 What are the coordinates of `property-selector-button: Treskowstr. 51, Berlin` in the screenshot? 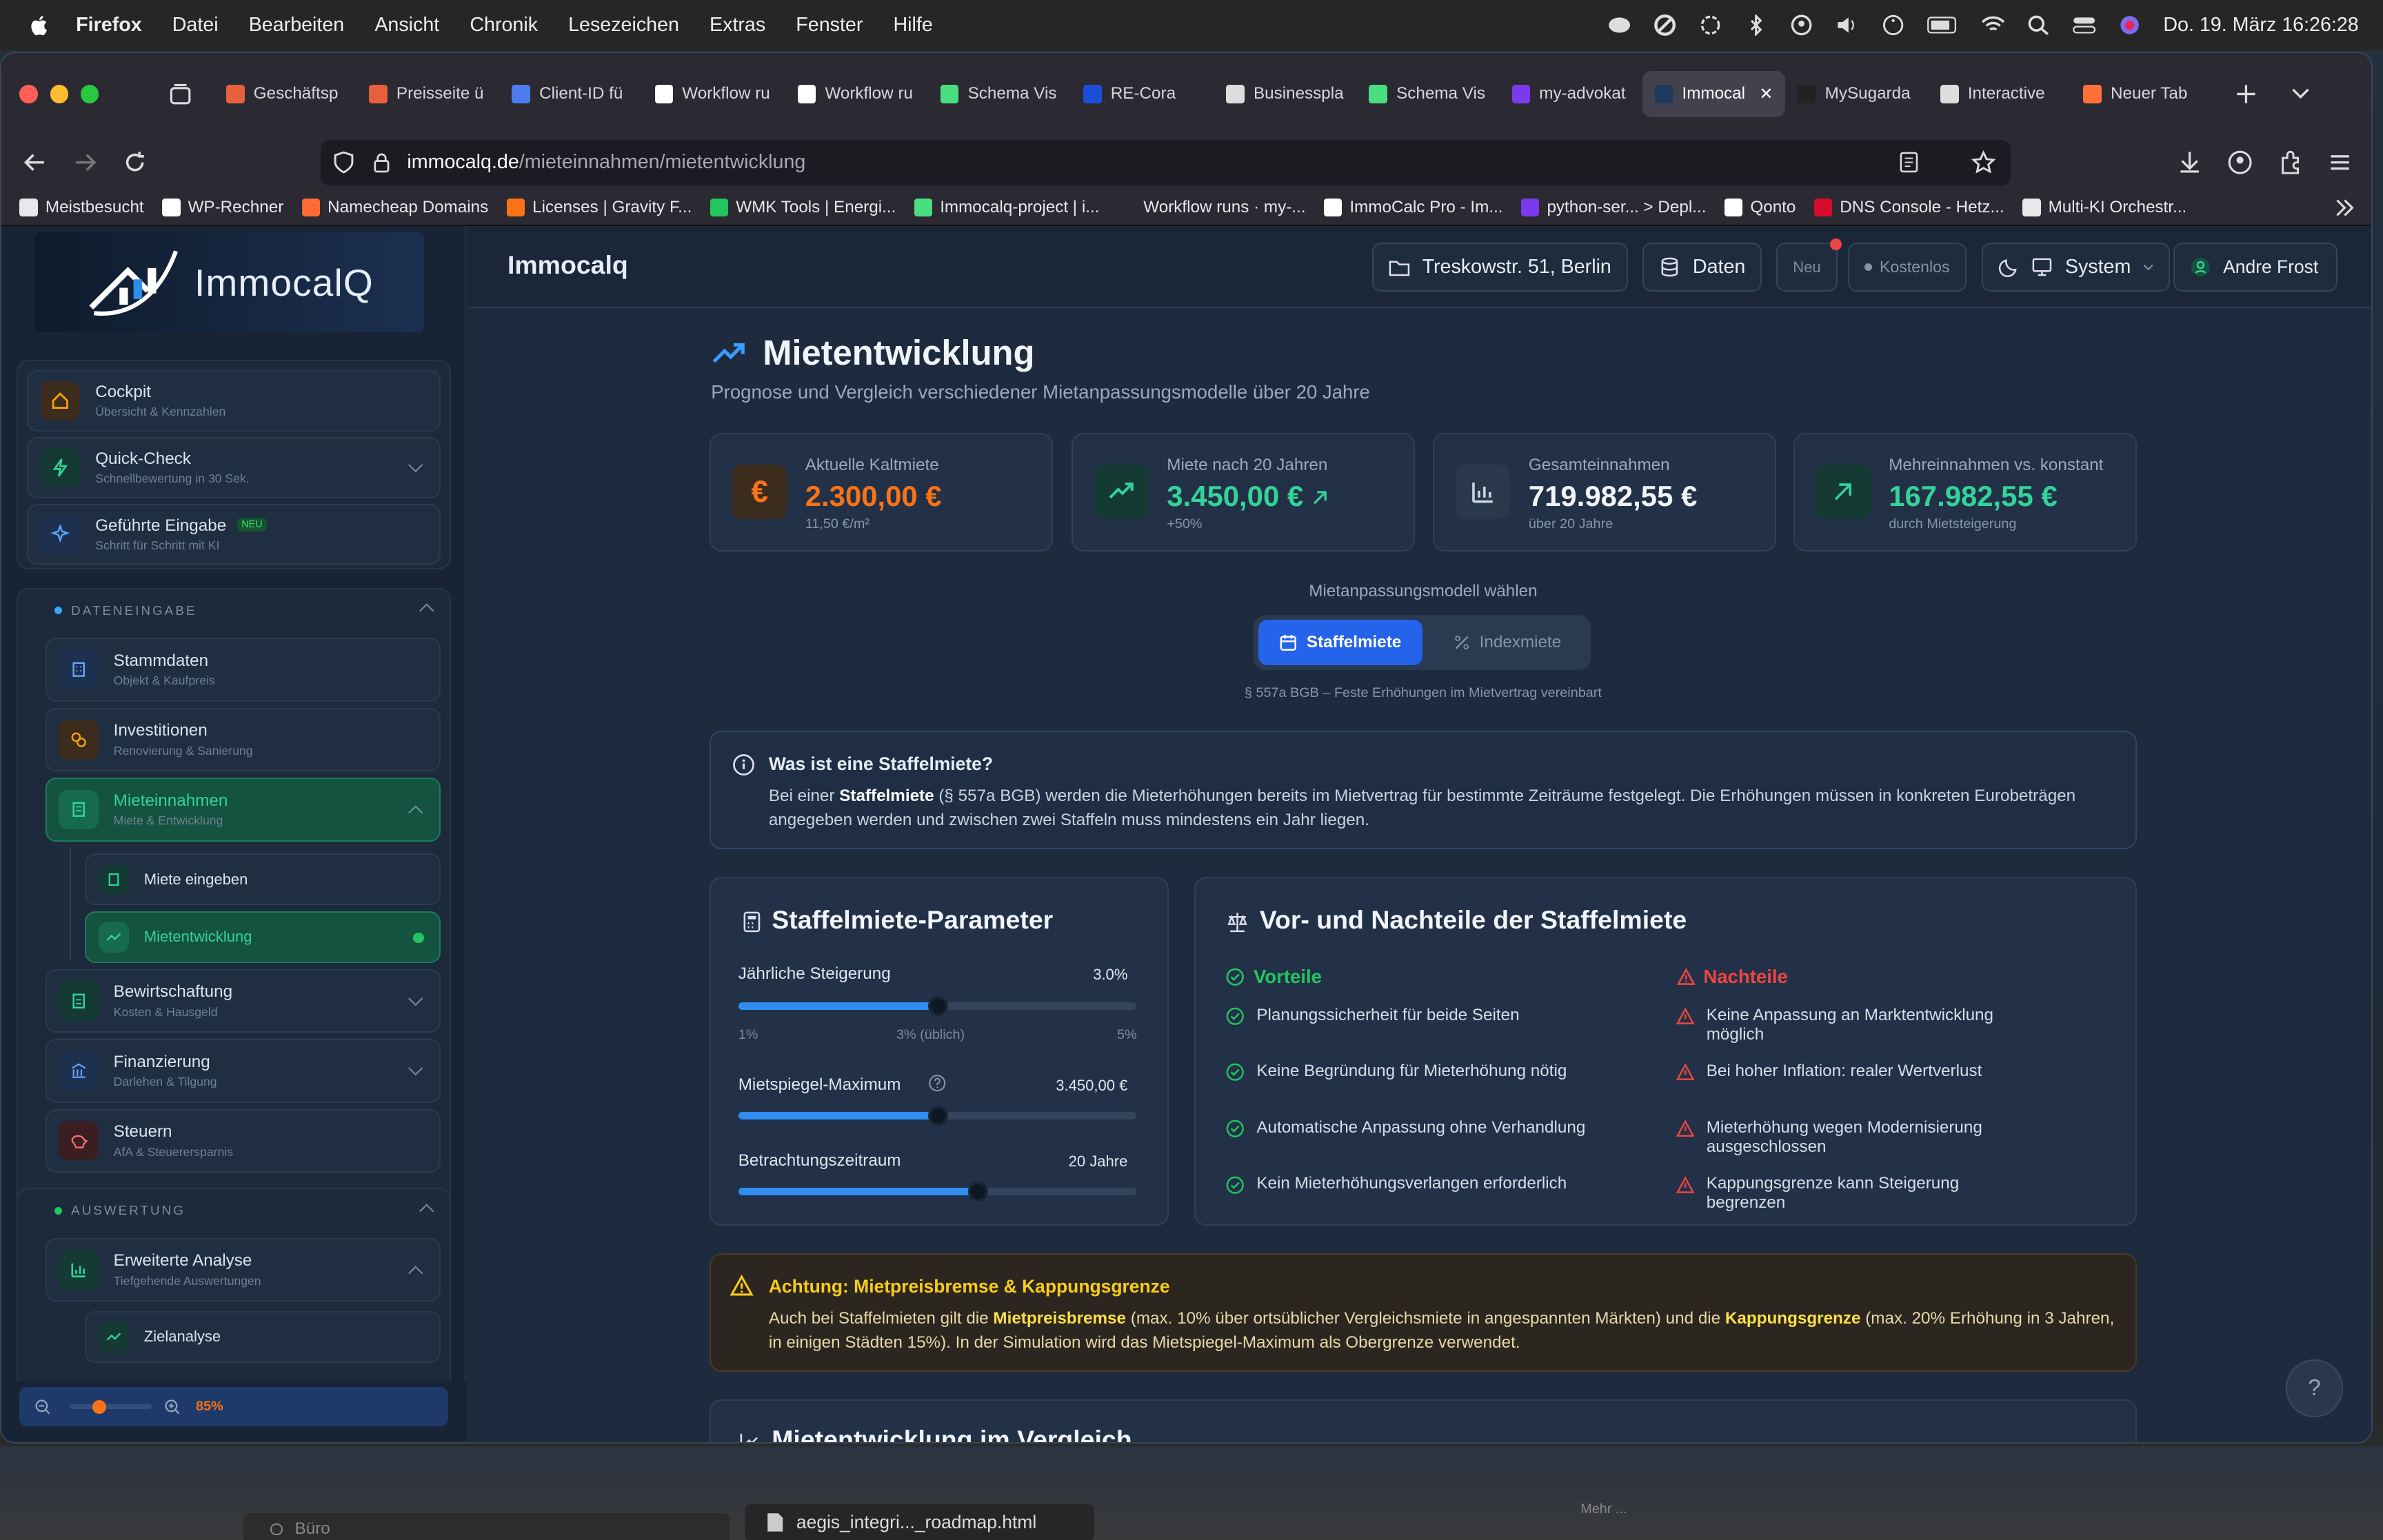 It's located at (1500, 267).